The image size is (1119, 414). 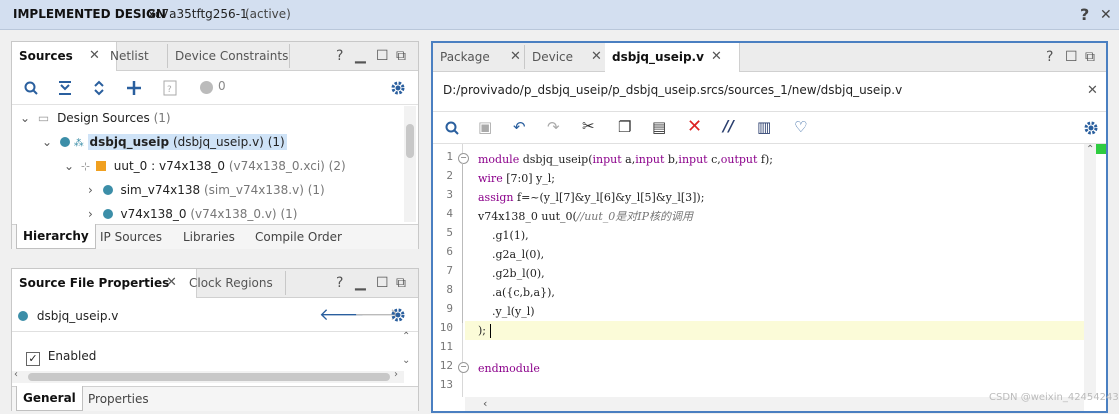 What do you see at coordinates (482, 330) in the screenshot?
I see `code-line: );` at bounding box center [482, 330].